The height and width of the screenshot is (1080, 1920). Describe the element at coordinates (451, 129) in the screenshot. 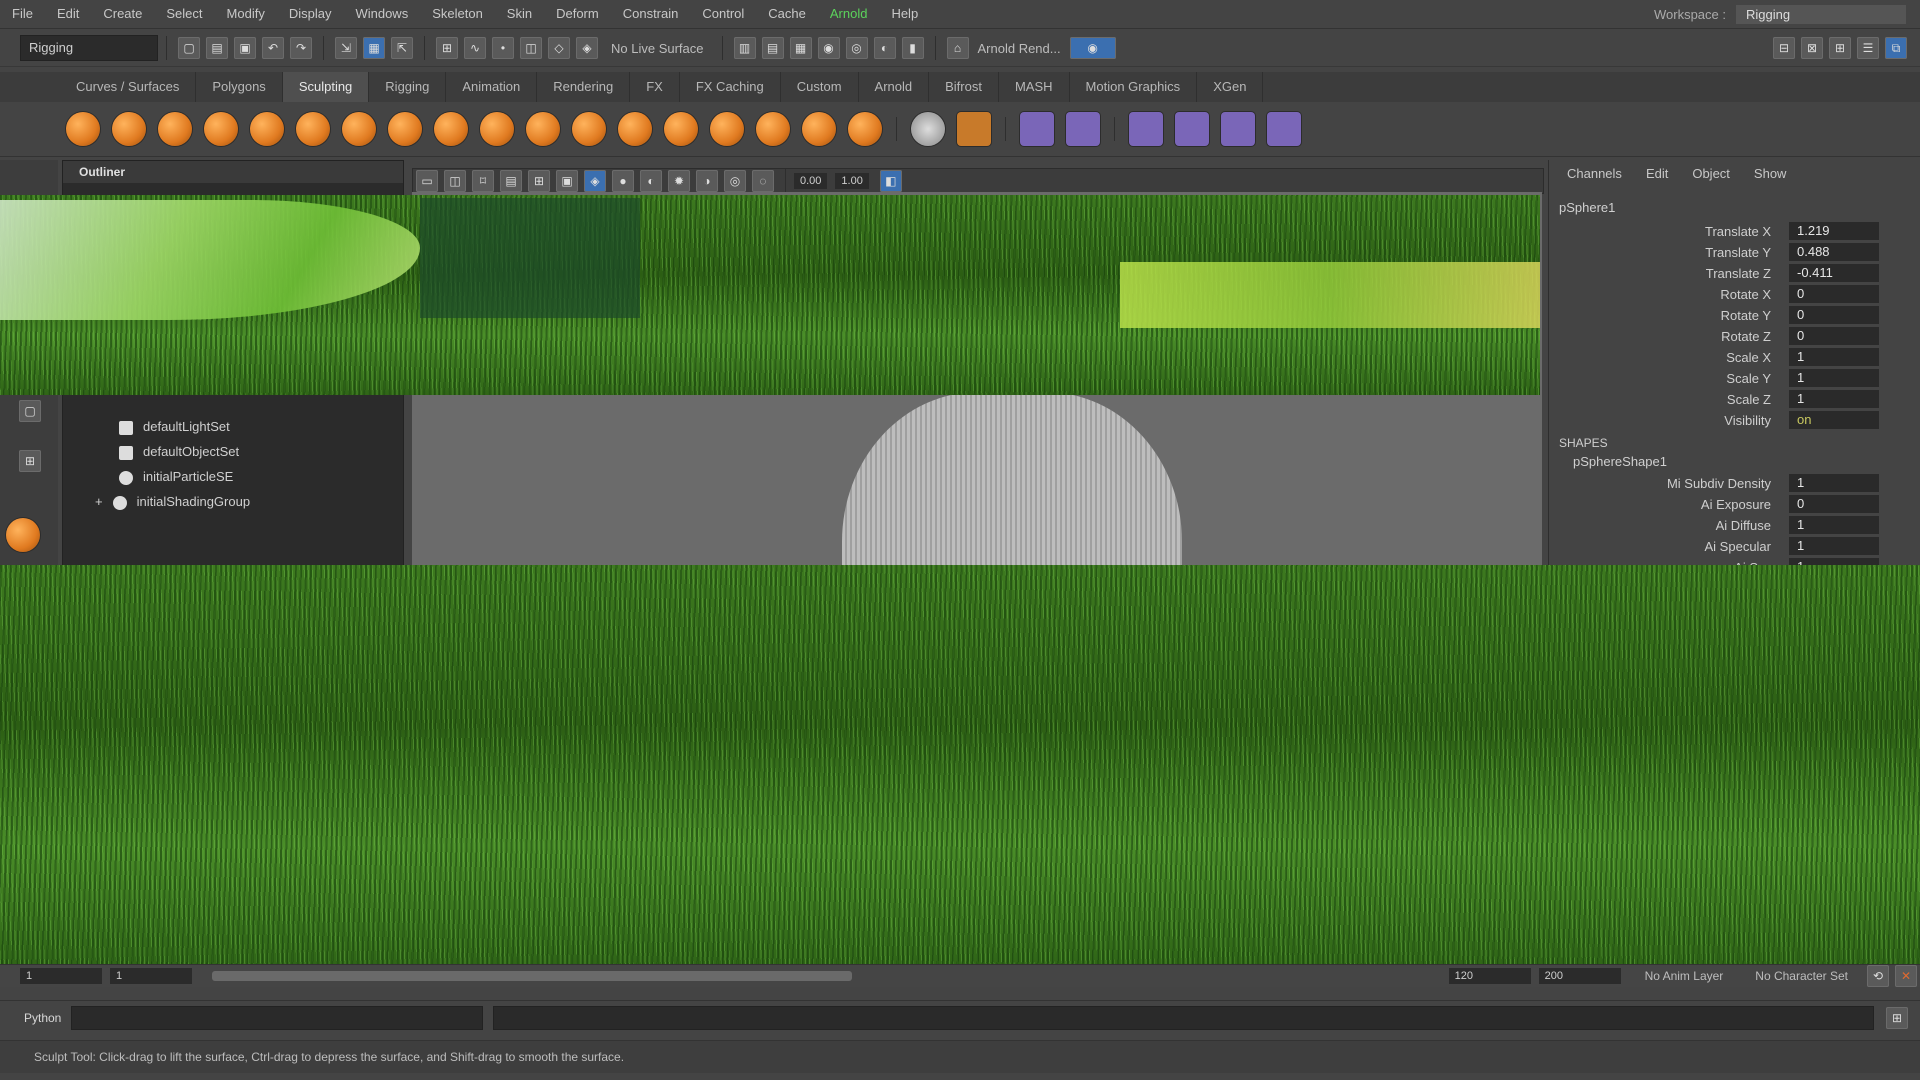

I see `repeat-tool-icon` at that location.